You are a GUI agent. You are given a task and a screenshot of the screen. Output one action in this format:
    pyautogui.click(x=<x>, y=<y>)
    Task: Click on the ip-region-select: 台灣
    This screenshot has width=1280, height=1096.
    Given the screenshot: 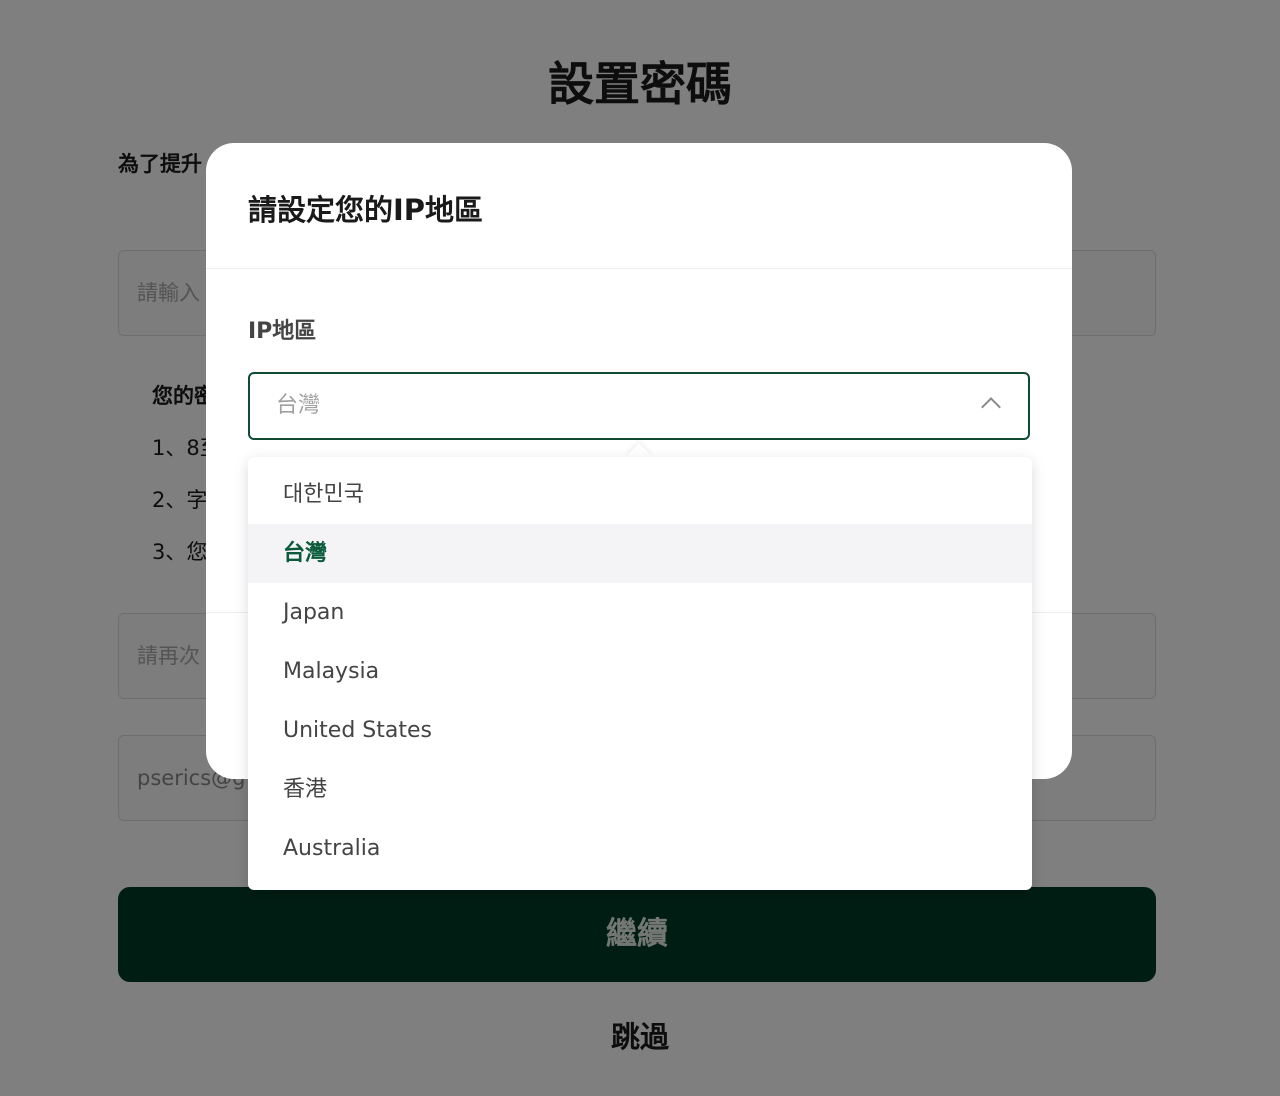 What is the action you would take?
    pyautogui.click(x=639, y=406)
    